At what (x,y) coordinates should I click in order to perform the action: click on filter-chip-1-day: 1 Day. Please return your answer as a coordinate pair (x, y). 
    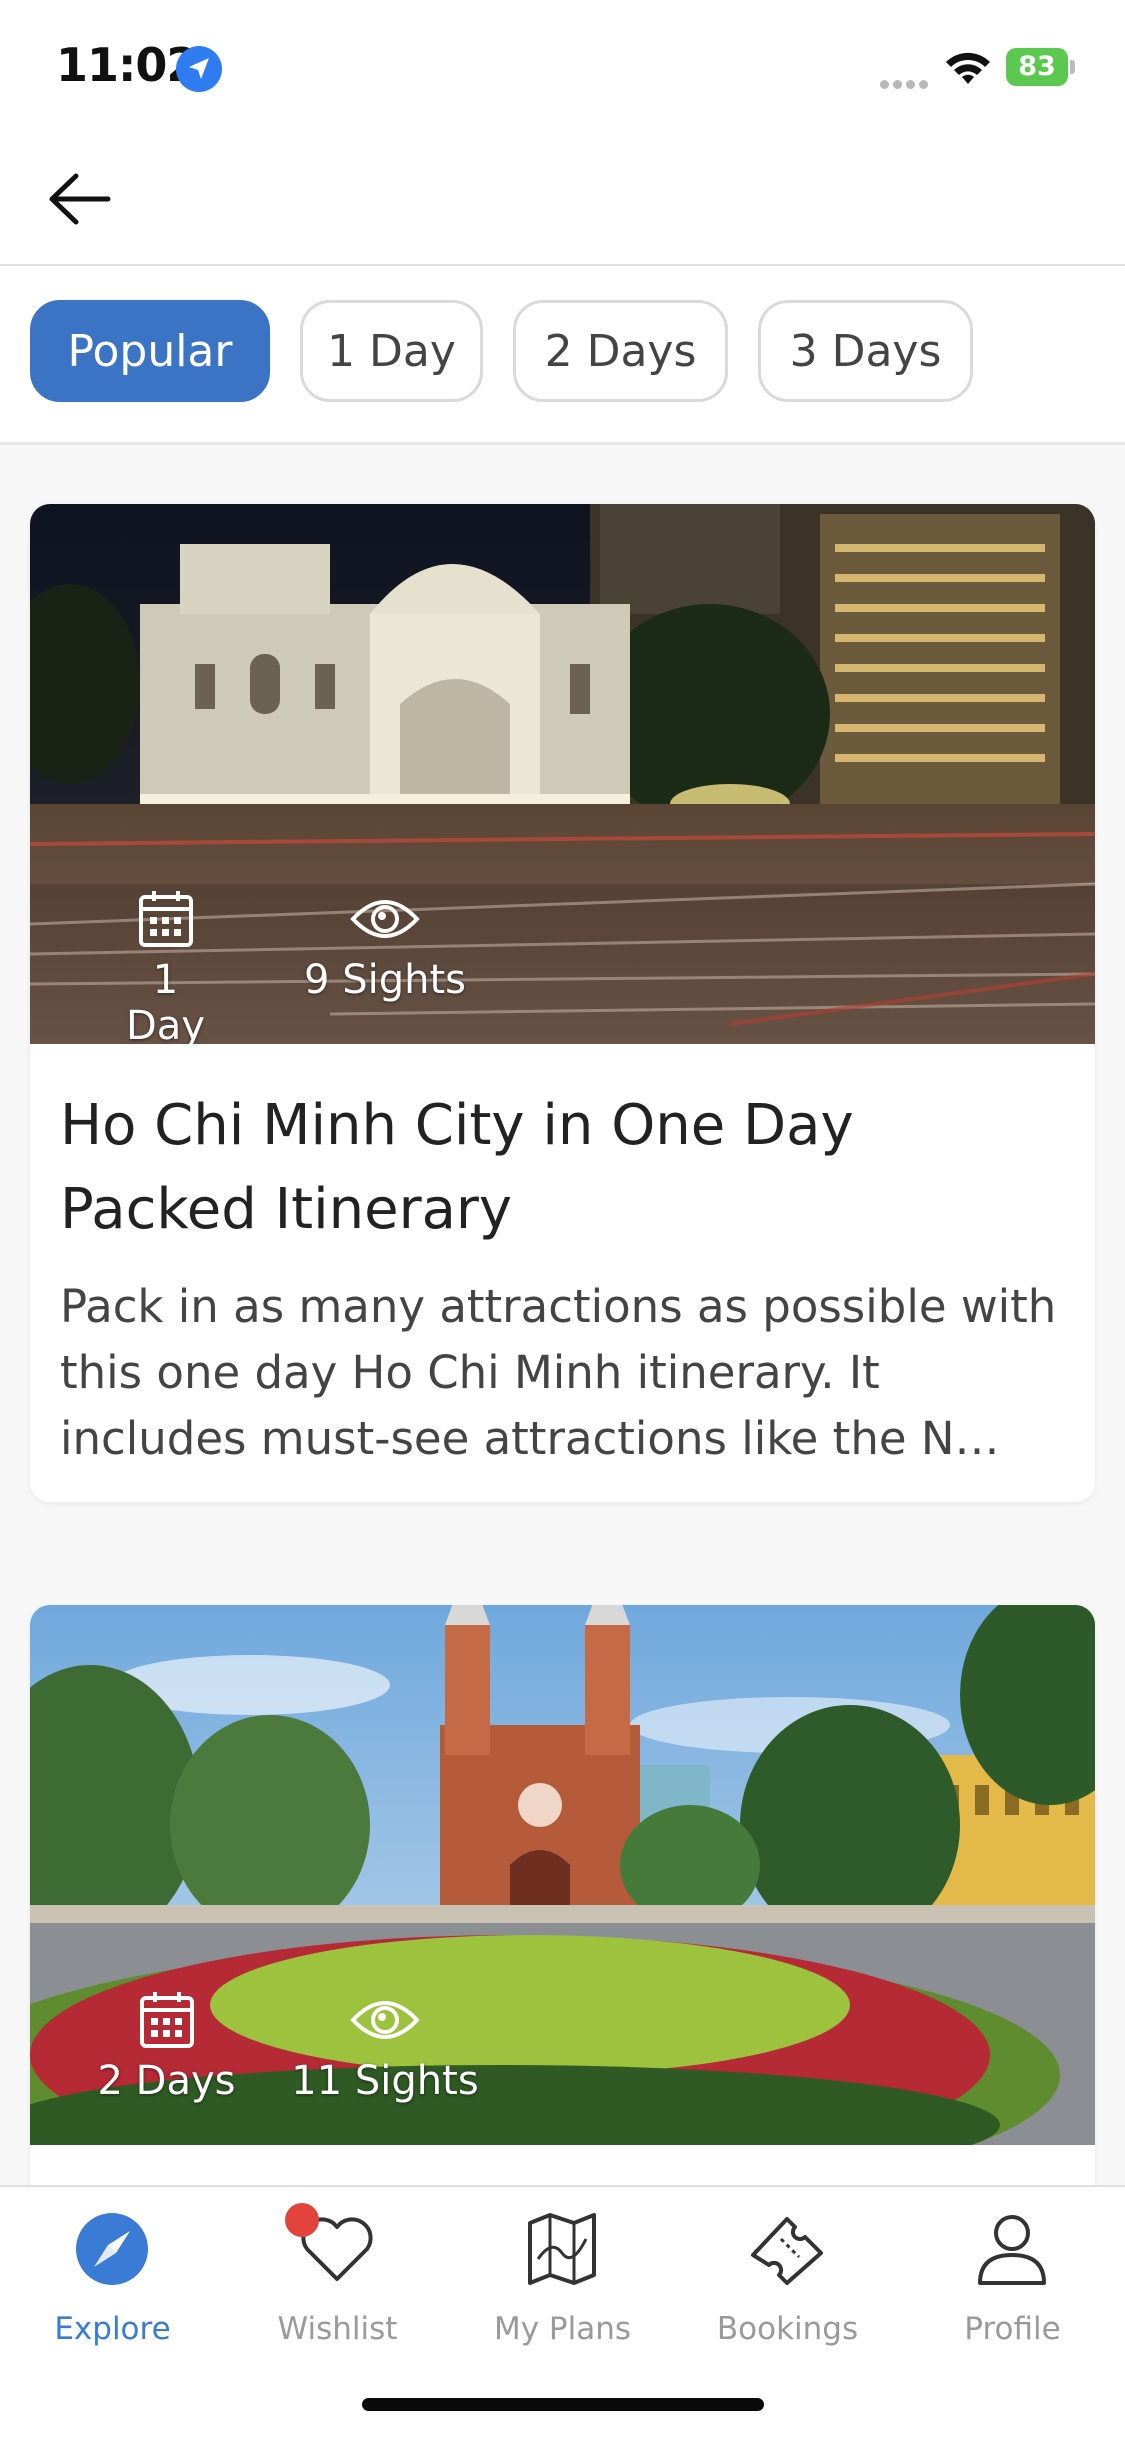
    Looking at the image, I should click on (391, 351).